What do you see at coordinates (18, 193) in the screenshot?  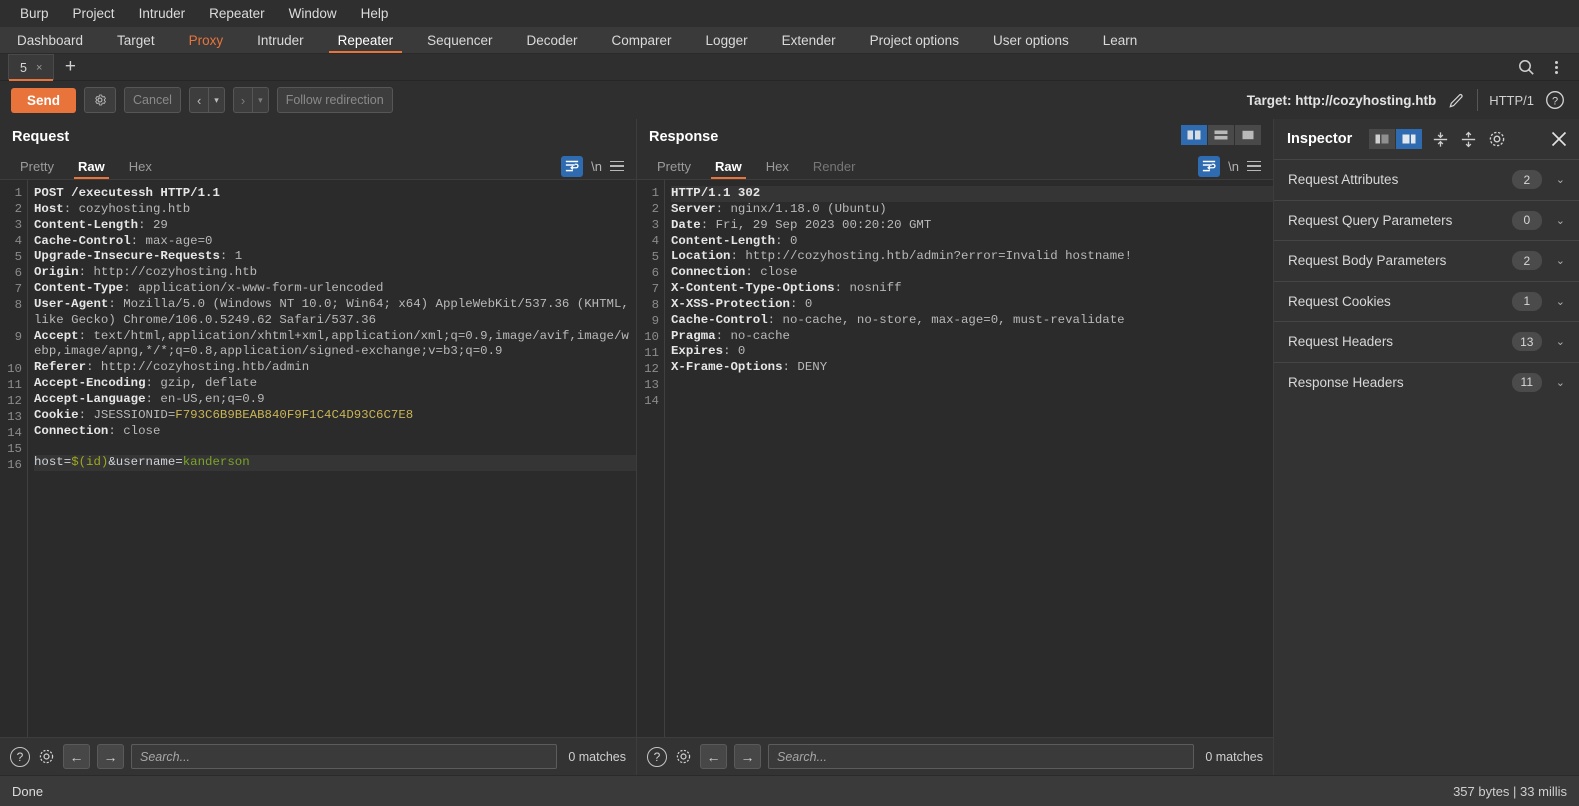 I see `line-number: 1` at bounding box center [18, 193].